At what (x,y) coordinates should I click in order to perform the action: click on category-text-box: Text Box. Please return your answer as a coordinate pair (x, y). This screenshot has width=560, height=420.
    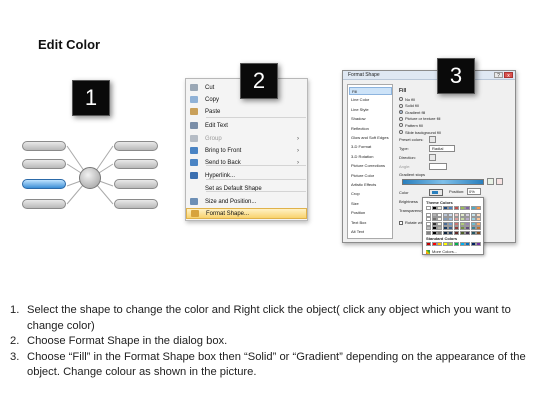
    Looking at the image, I should click on (370, 223).